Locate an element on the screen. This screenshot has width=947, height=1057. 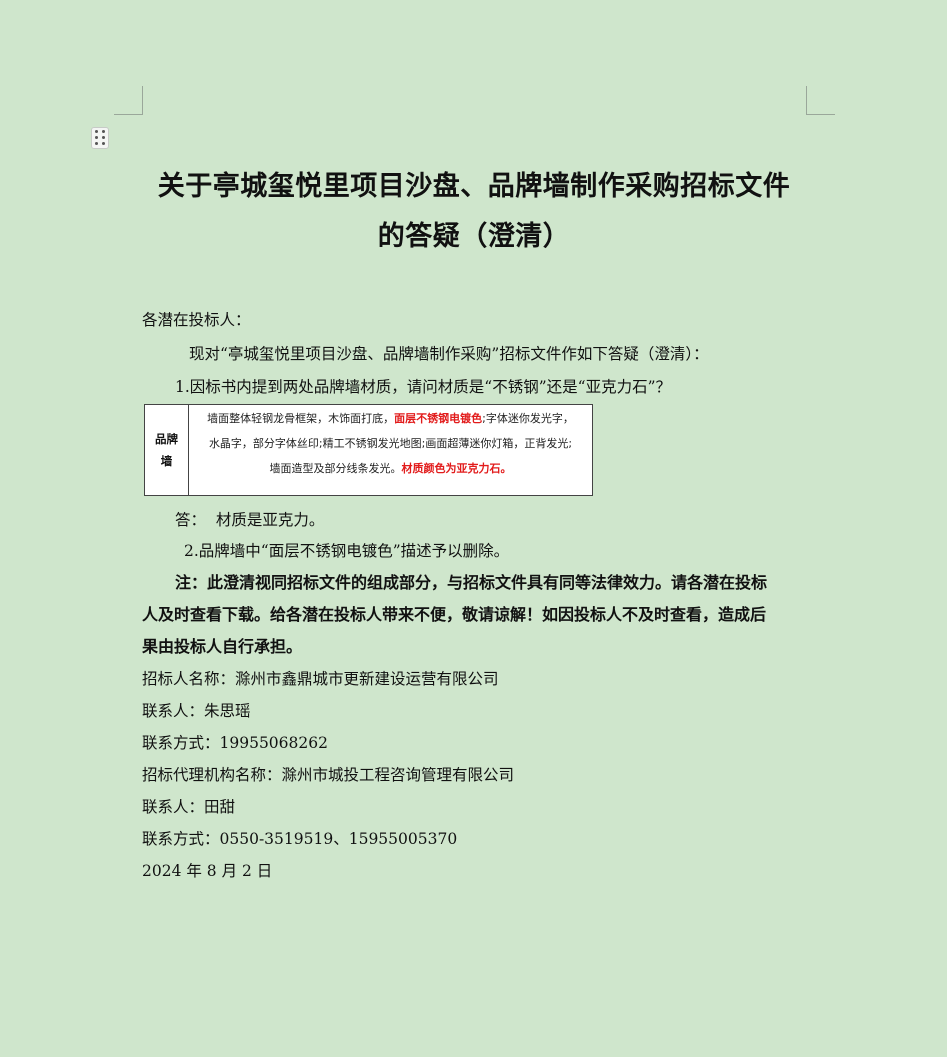
item-2: 2.品牌墙中“面层不锈钢电镀色”描述予以删除。 is located at coordinates (347, 551).